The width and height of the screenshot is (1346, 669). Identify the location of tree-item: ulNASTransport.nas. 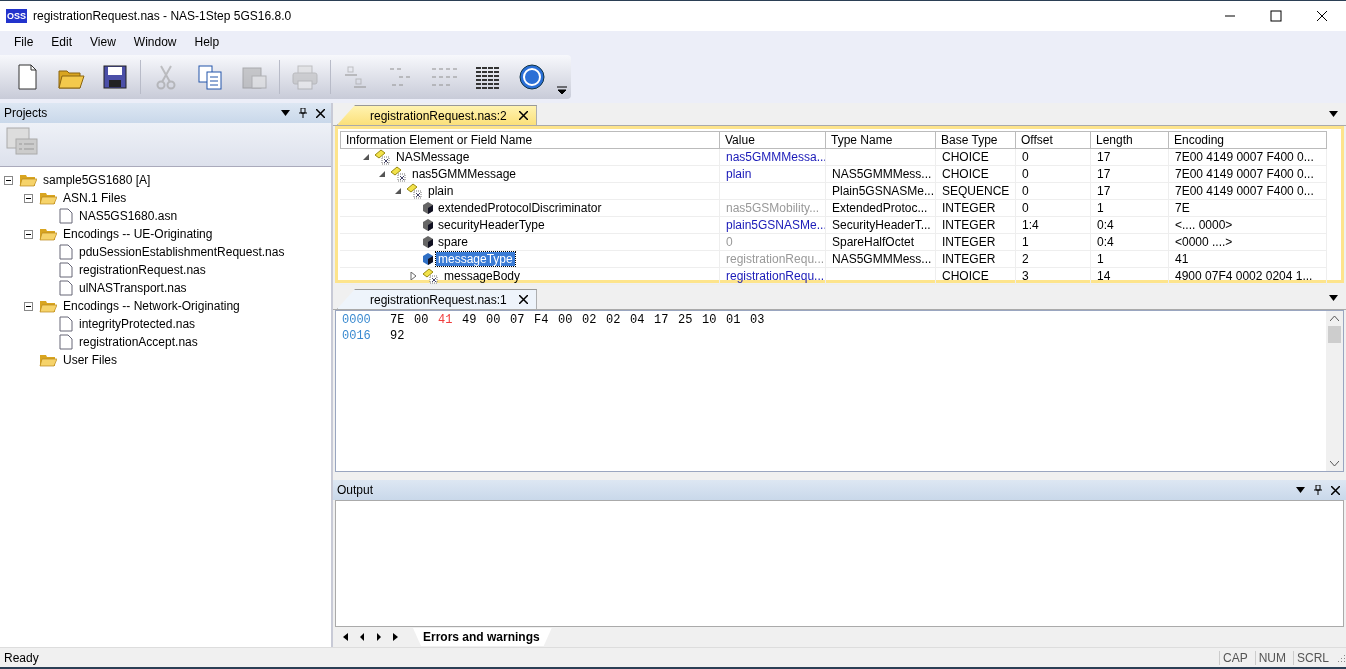
(131, 288).